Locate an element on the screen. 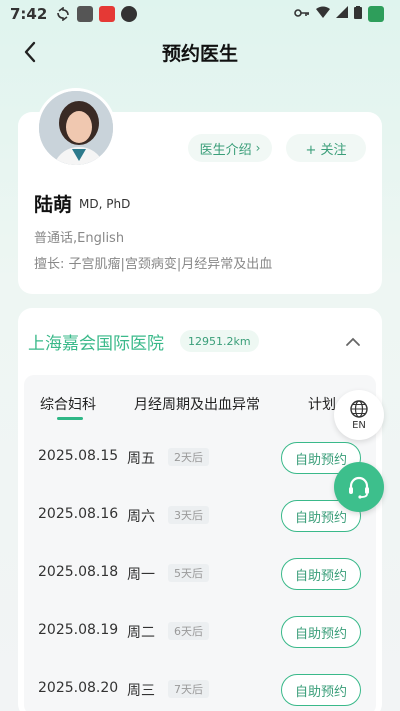 The image size is (400, 711). schedule-weekday: 周六 is located at coordinates (141, 517).